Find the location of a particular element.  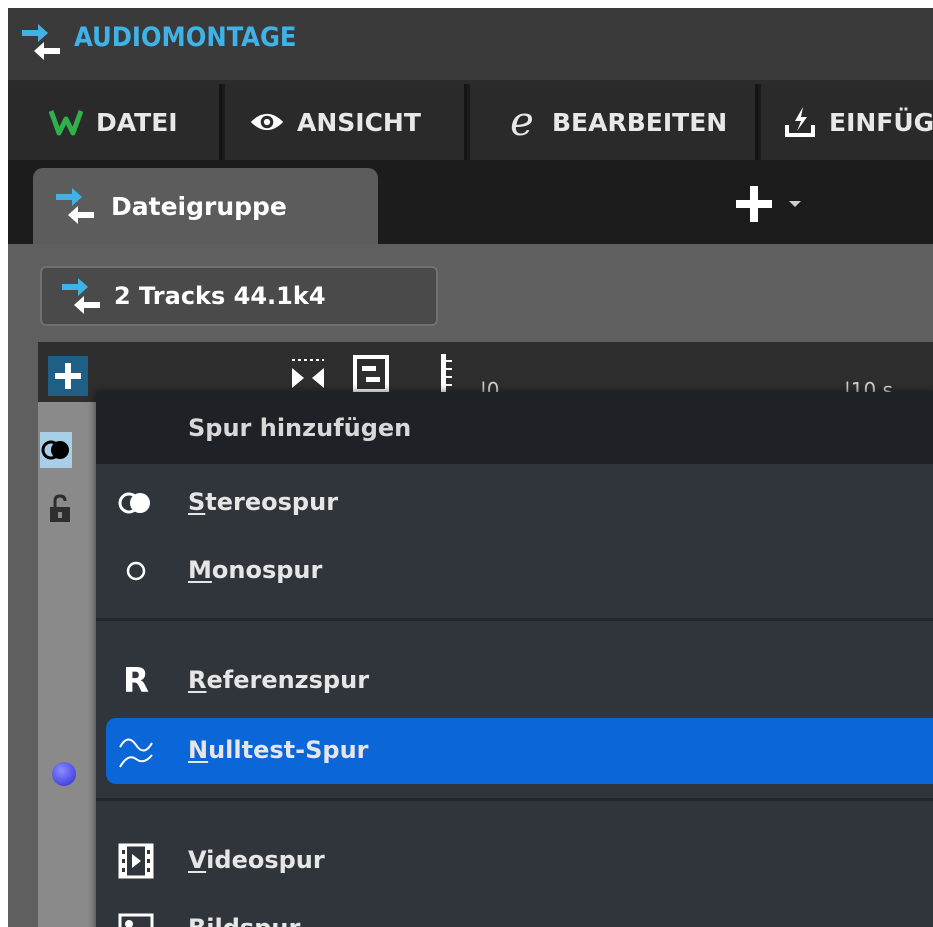

menu-item-label: Bildspur is located at coordinates (244, 920).